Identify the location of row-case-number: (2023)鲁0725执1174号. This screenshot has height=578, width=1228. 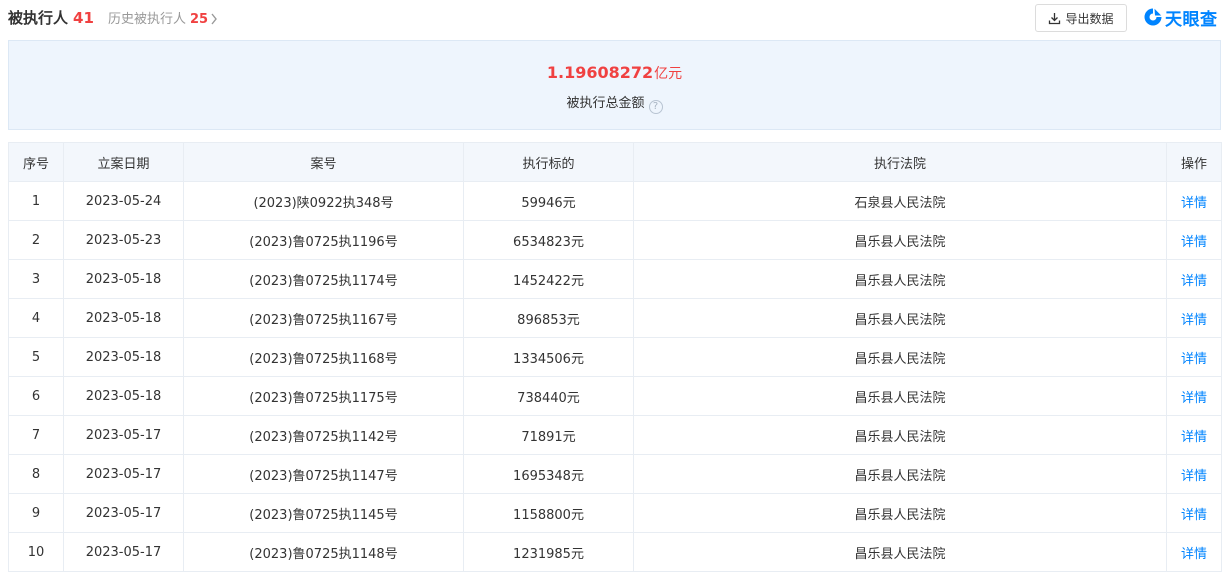
(323, 279).